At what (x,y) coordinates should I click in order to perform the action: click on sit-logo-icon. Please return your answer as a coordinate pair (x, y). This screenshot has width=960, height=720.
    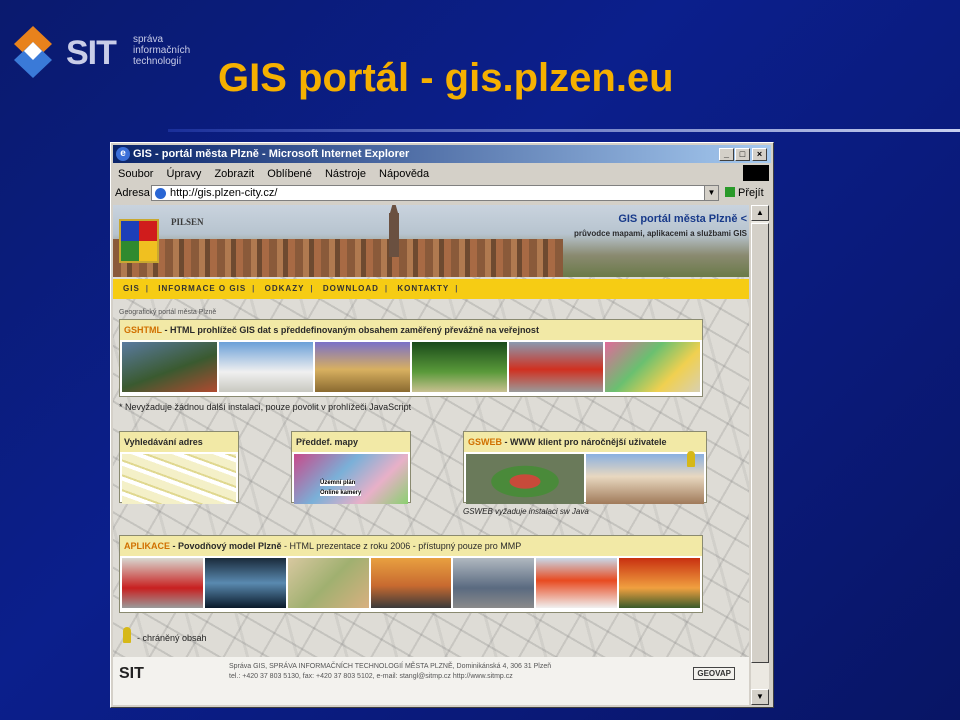
    Looking at the image, I should click on (33, 52).